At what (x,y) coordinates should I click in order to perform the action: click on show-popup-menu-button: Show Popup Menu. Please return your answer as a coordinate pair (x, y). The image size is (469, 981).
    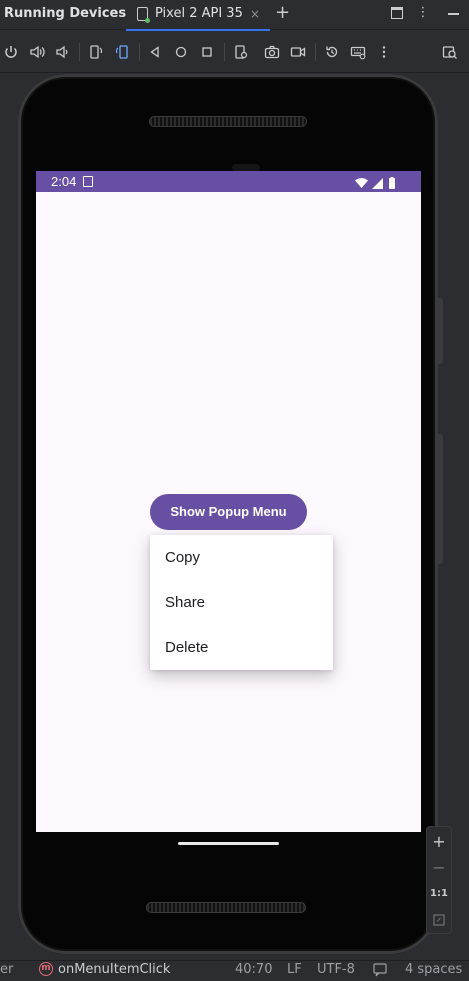
    Looking at the image, I should click on (228, 512).